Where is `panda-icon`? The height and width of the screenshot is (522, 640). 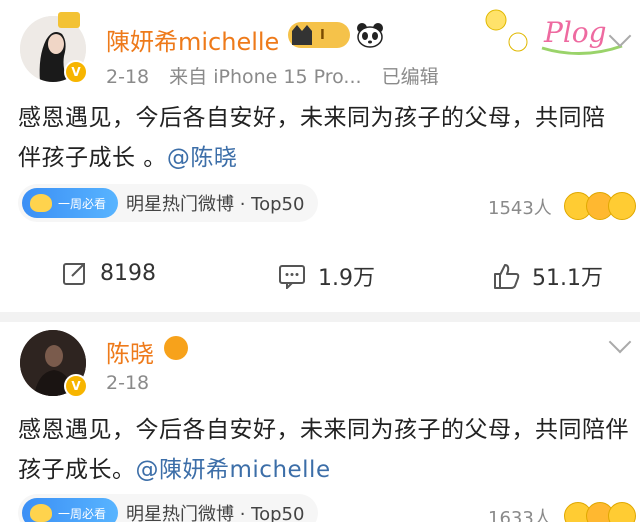
panda-icon is located at coordinates (370, 35).